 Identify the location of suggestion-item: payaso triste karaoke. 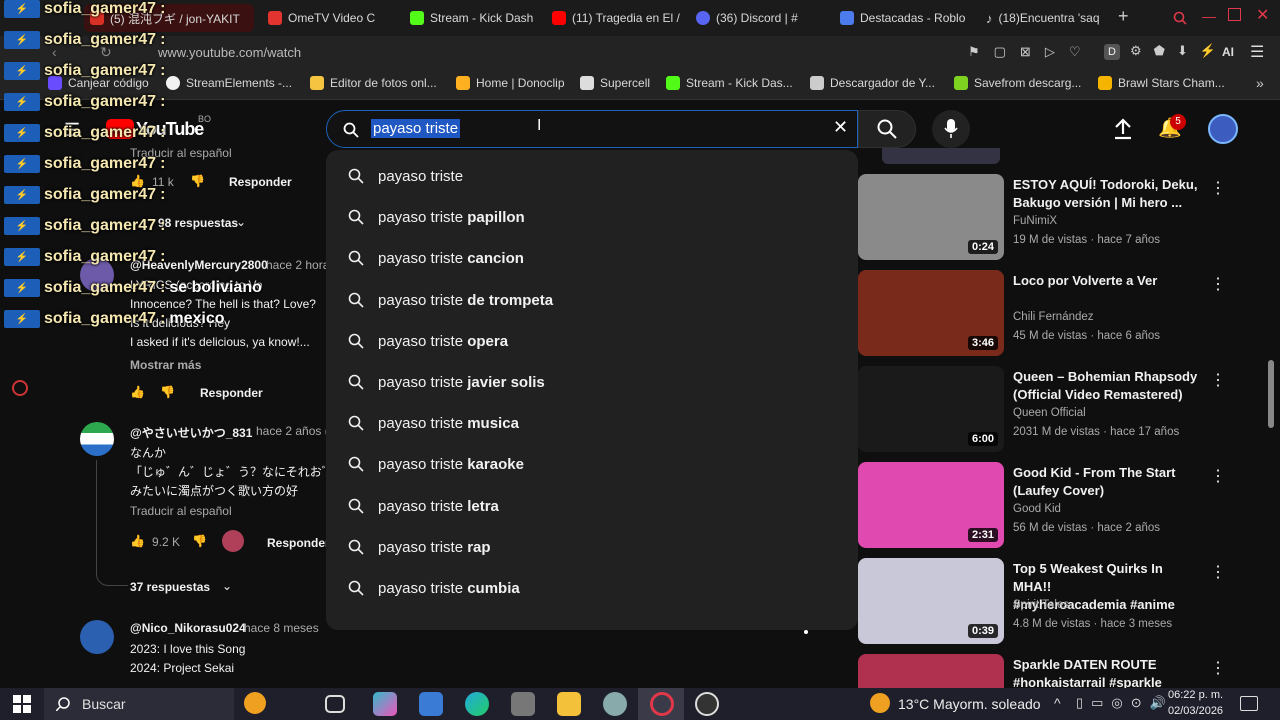
(592, 464).